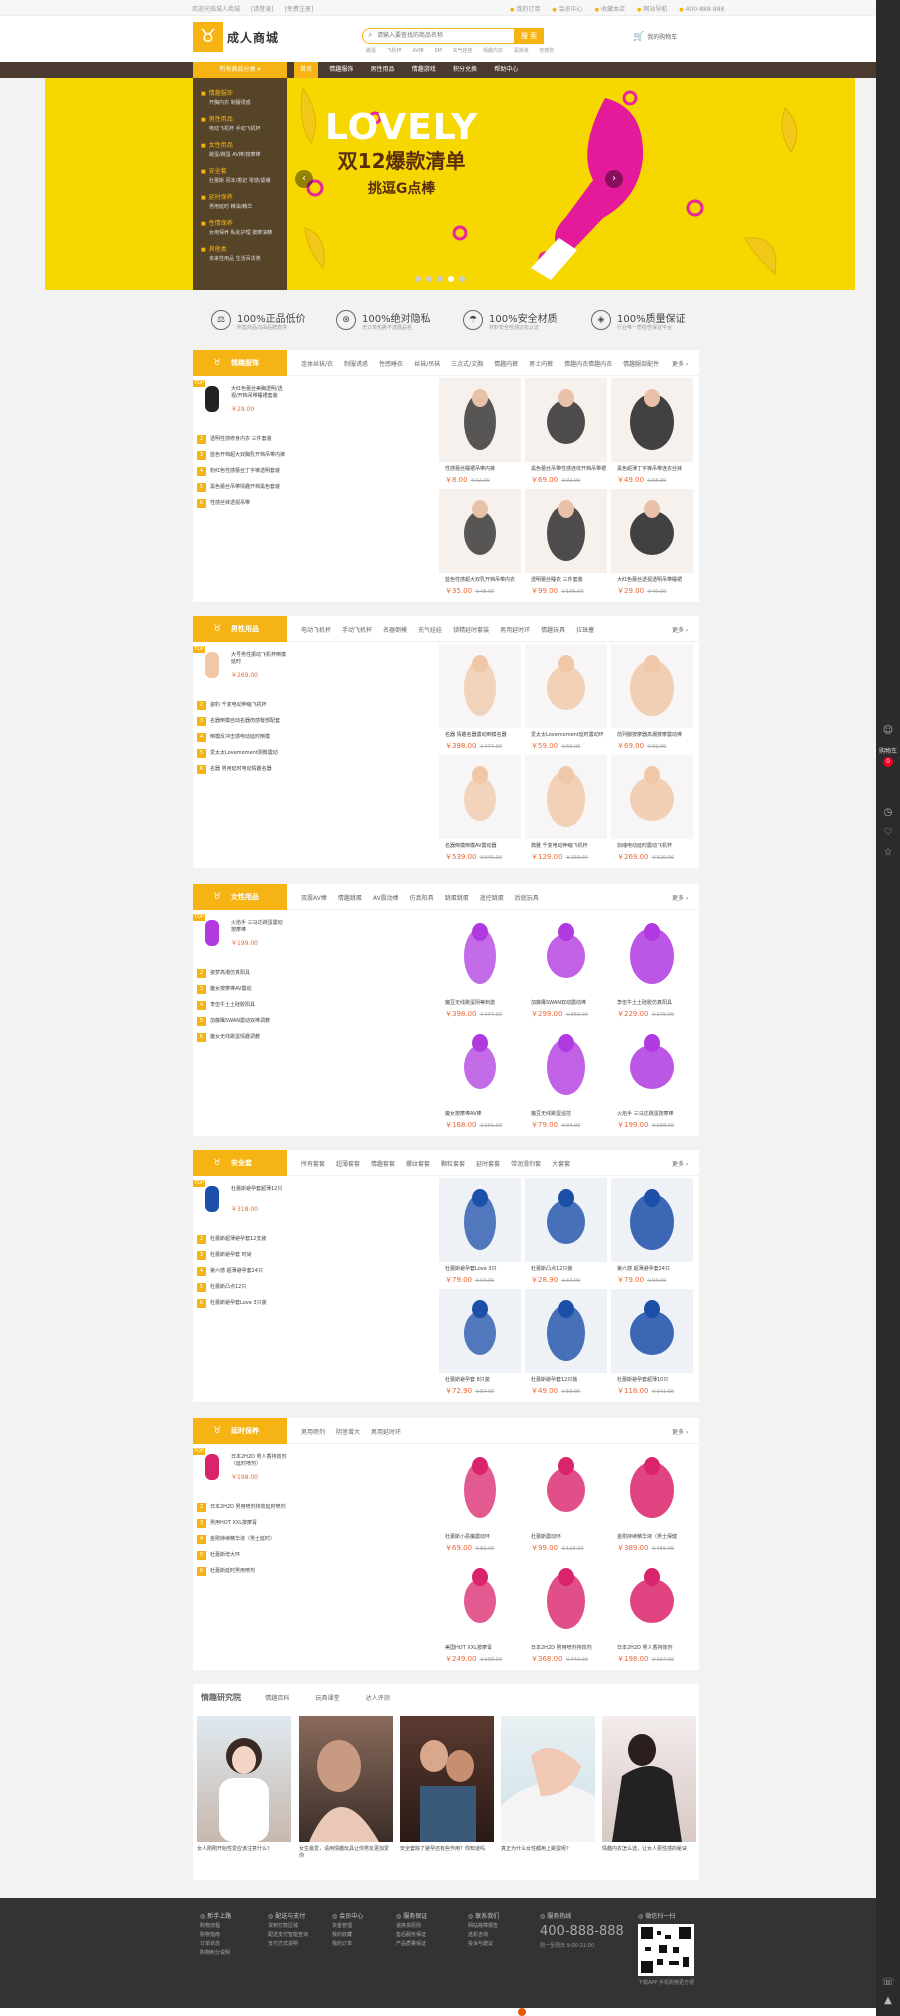  What do you see at coordinates (610, 9) in the screenshot?
I see `favorite-store-link: 收藏本店` at bounding box center [610, 9].